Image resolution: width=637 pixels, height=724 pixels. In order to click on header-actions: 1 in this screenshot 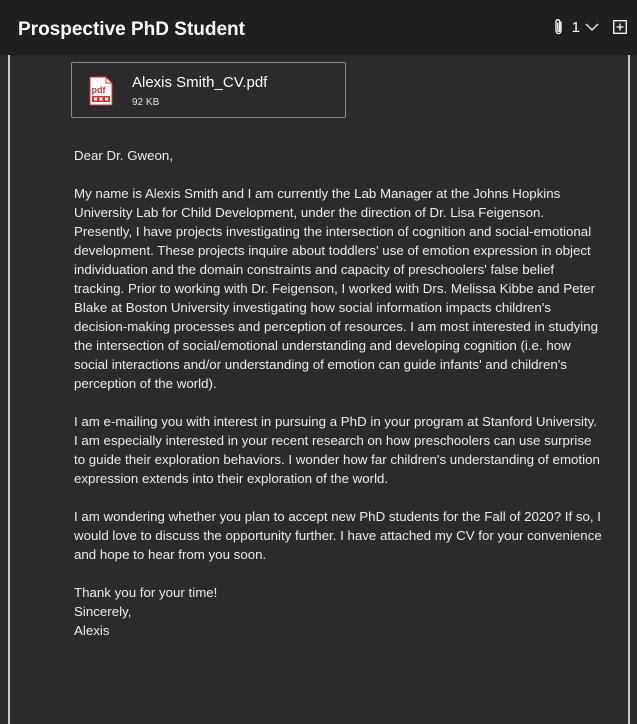, I will do `click(589, 27)`.